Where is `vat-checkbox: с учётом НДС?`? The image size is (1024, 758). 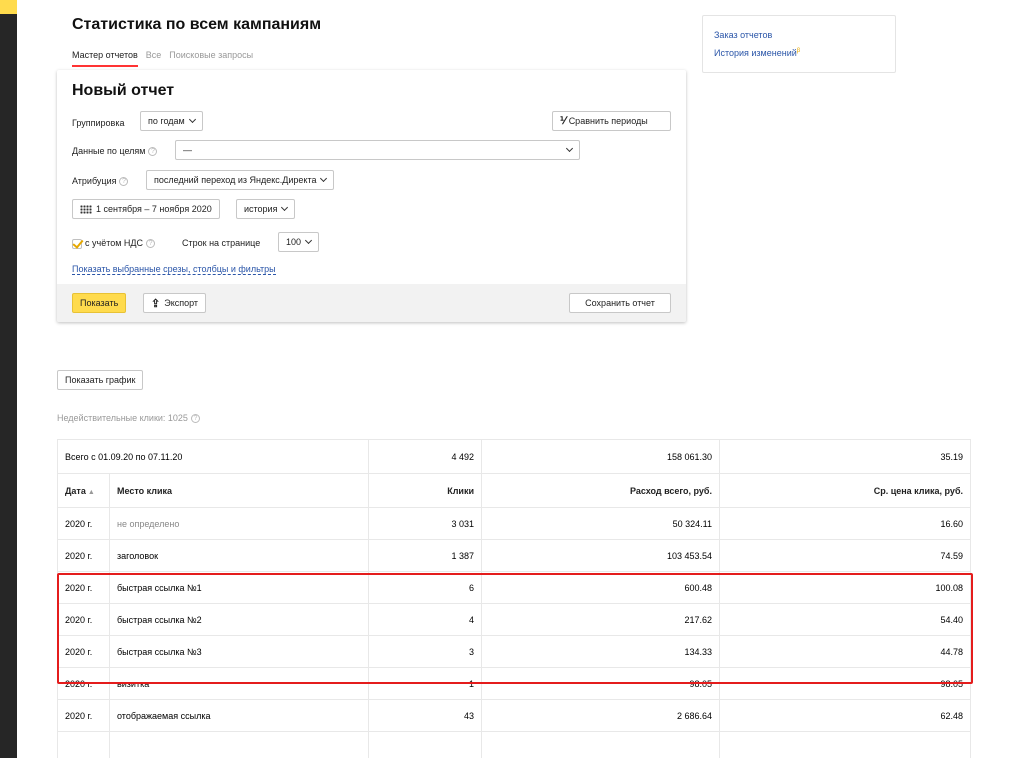 vat-checkbox: с учётом НДС? is located at coordinates (114, 243).